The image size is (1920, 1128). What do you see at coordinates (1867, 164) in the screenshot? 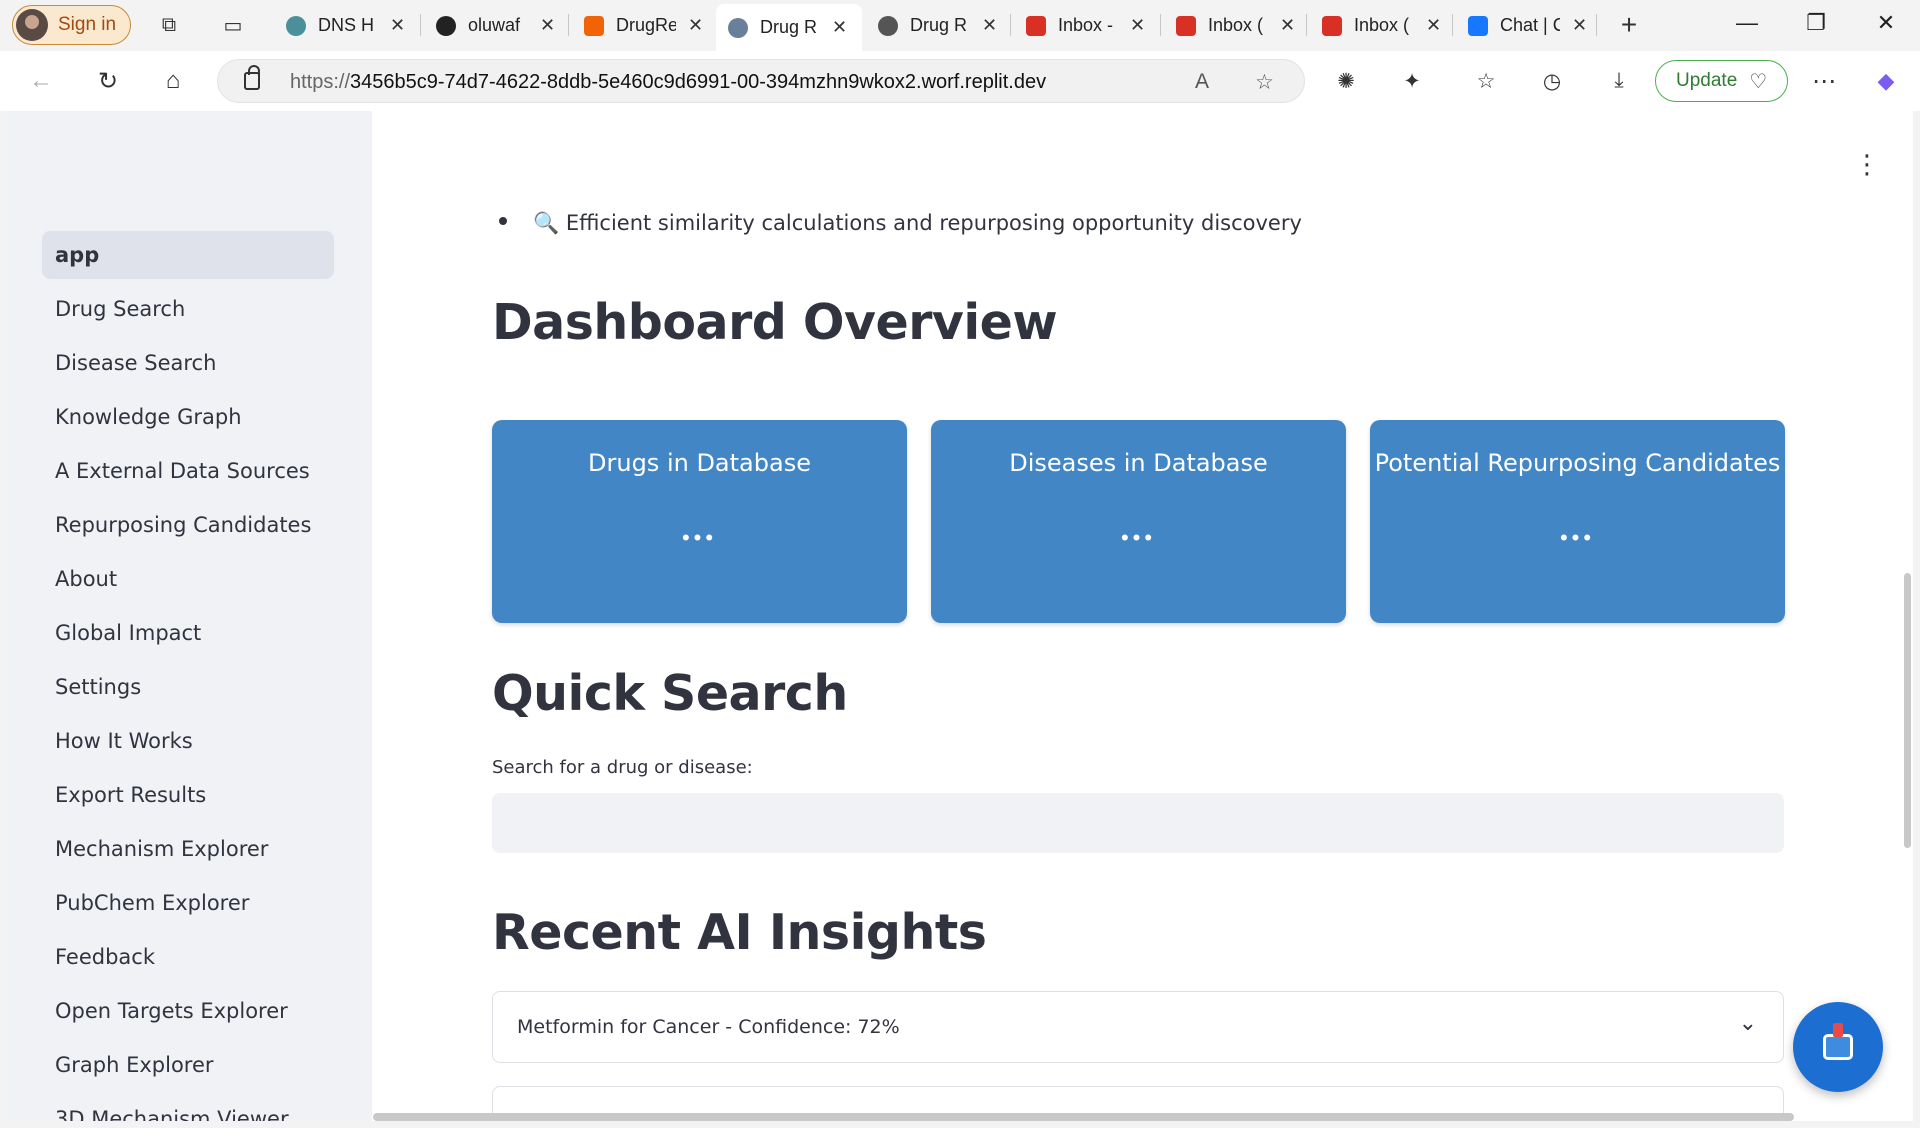
I see `main-menu-icon: ⋮` at bounding box center [1867, 164].